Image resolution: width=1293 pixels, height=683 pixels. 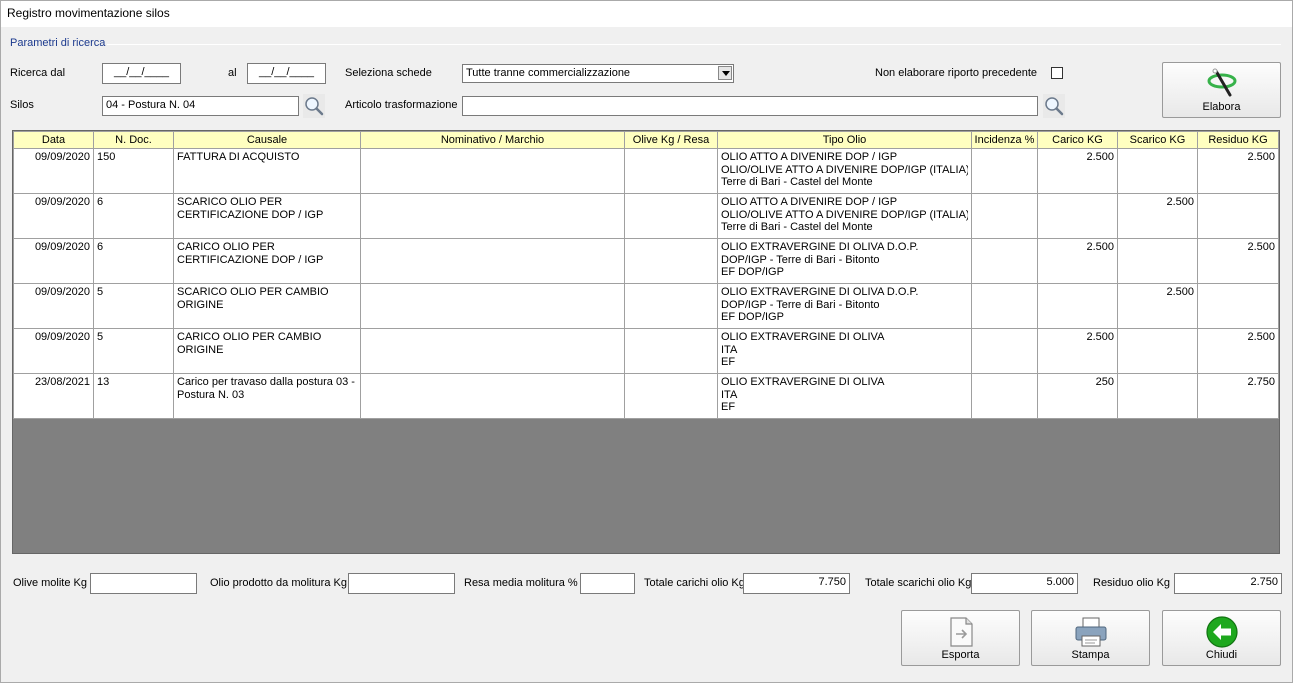 What do you see at coordinates (918, 583) in the screenshot?
I see `totale-scarichi-label: Totale scarichi olio Kg` at bounding box center [918, 583].